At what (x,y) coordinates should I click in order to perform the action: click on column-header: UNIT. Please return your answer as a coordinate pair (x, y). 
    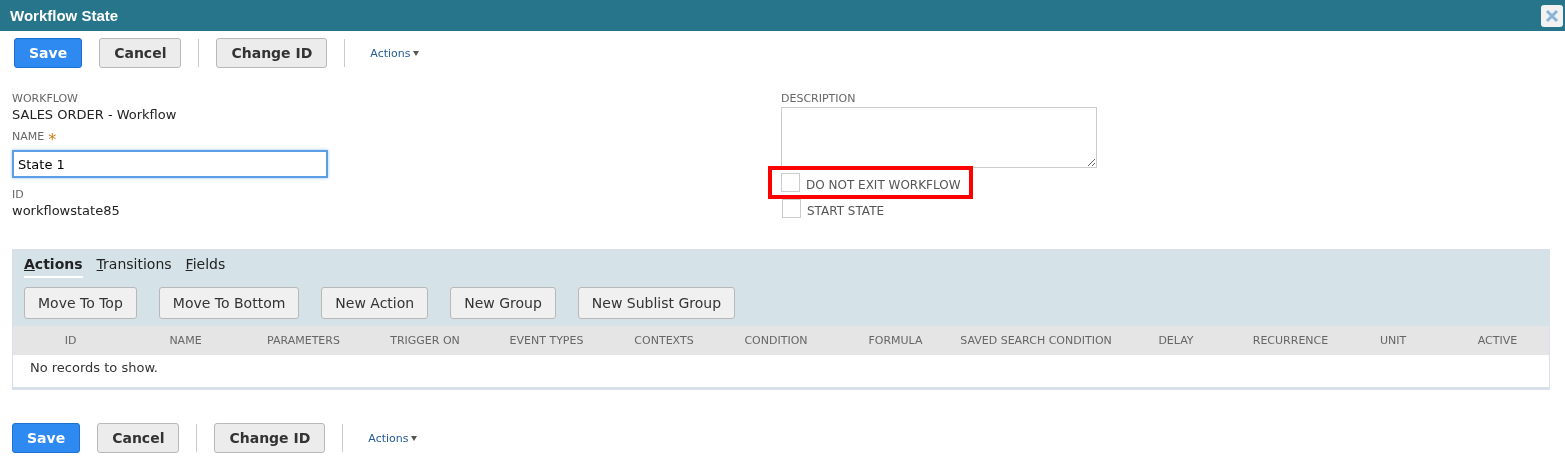
    Looking at the image, I should click on (1393, 340).